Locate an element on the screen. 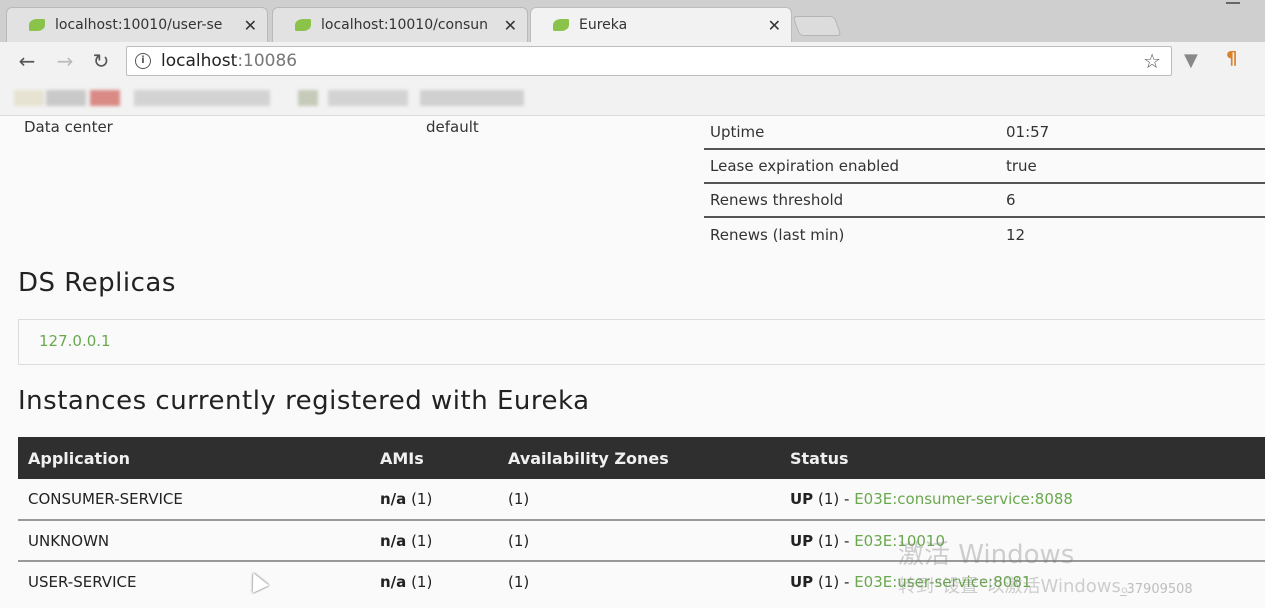 The height and width of the screenshot is (608, 1265). tab-label: Eureka is located at coordinates (603, 25).